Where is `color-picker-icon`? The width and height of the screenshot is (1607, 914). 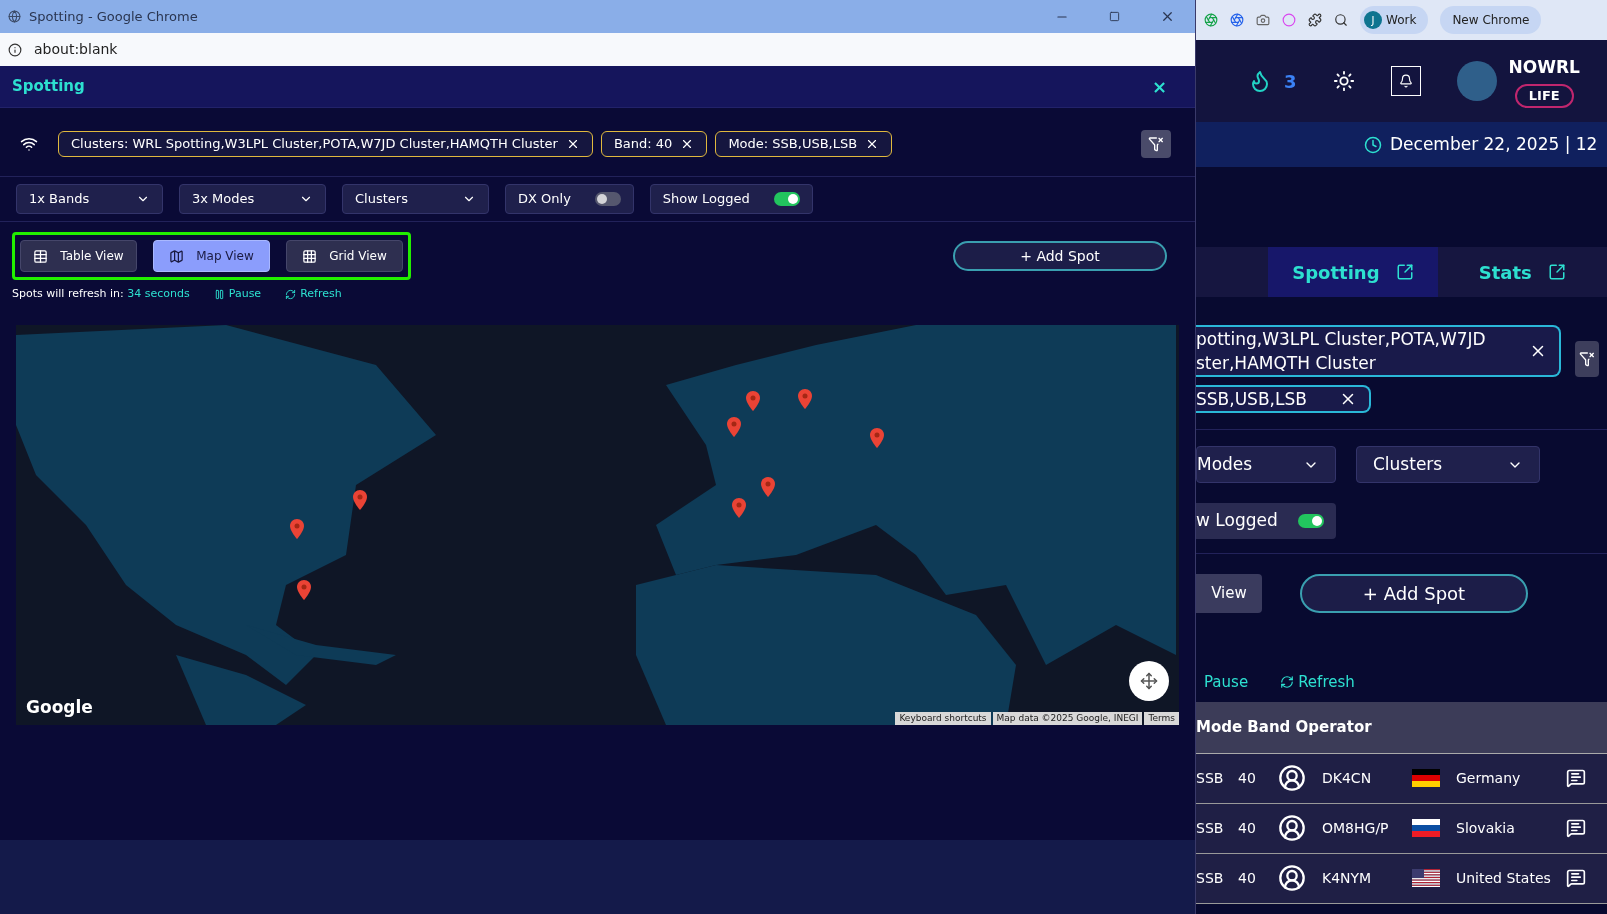 color-picker-icon is located at coordinates (1289, 20).